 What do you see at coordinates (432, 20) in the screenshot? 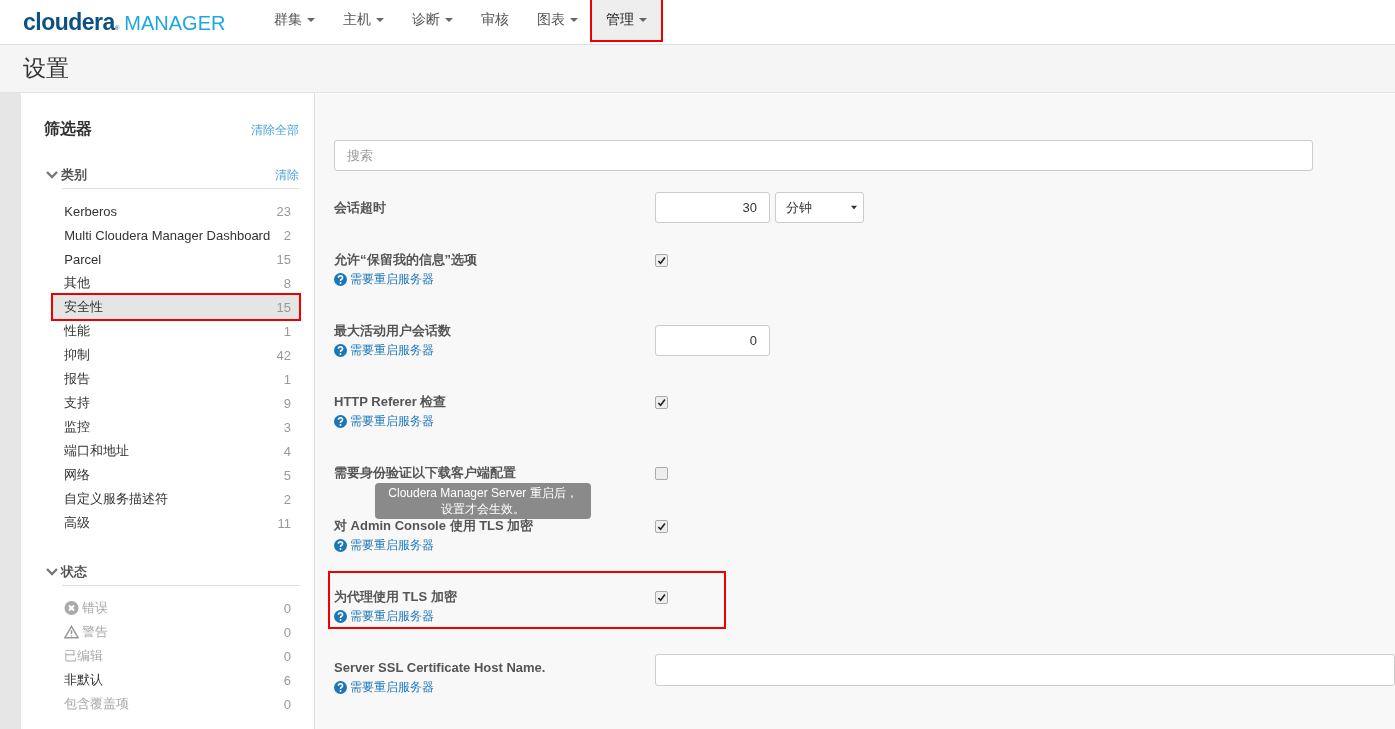
I see `nav-menu-item: 诊断` at bounding box center [432, 20].